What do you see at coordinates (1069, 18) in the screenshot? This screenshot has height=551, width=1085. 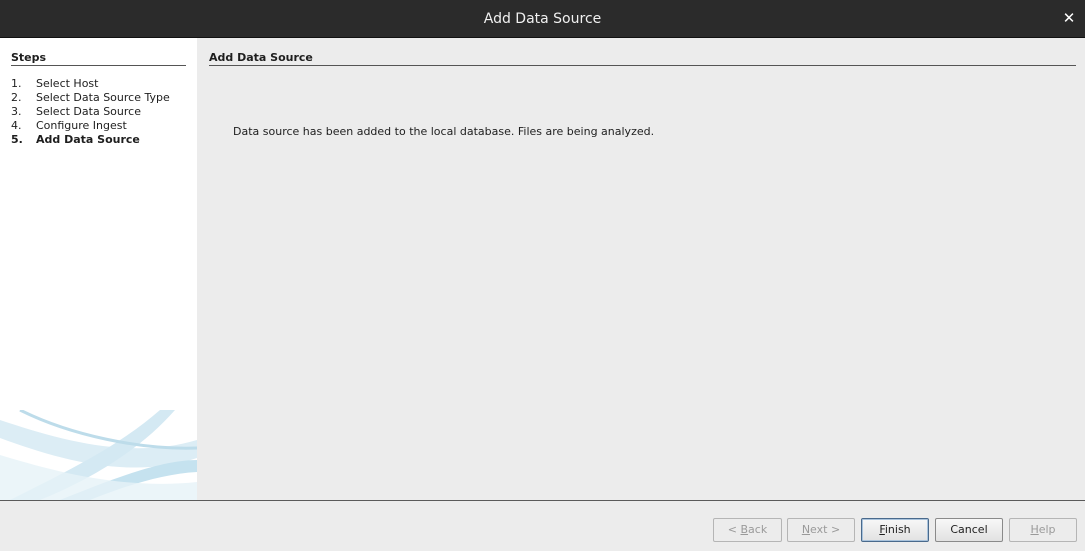 I see `close-icon: ✕` at bounding box center [1069, 18].